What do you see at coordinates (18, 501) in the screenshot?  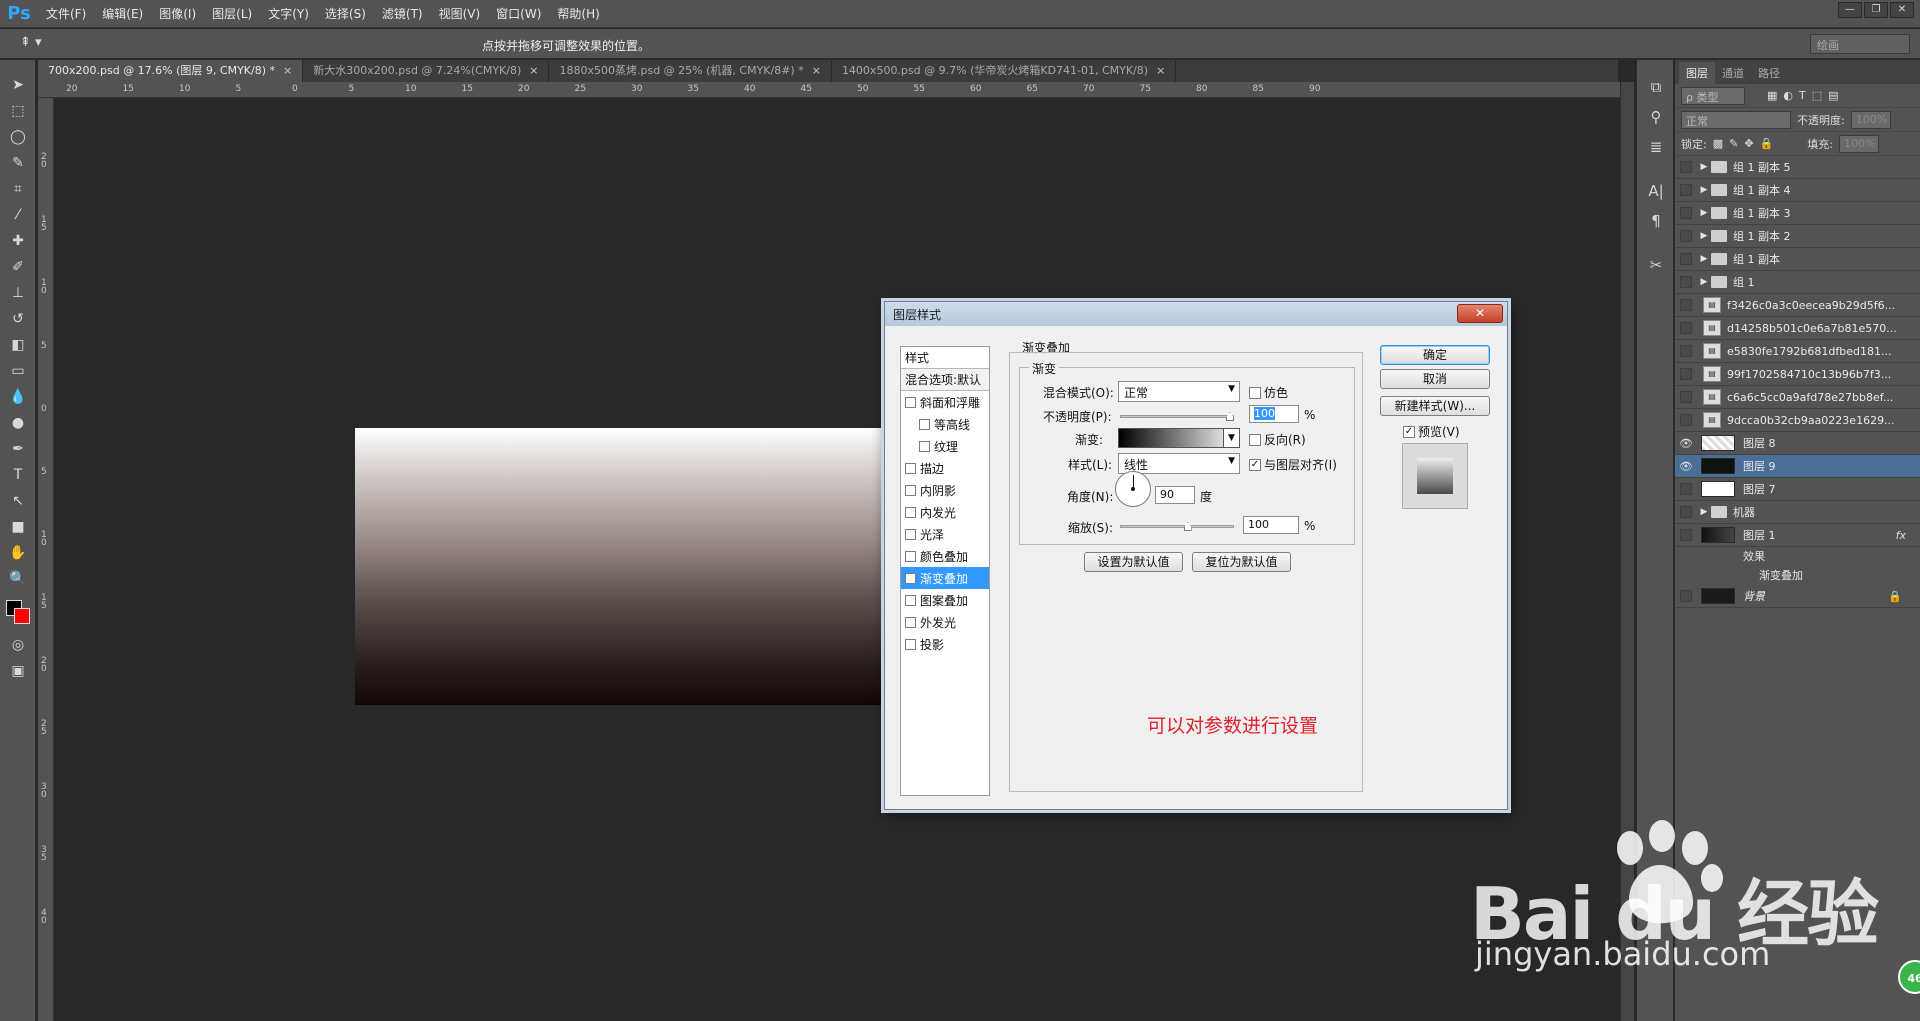 I see `path-select-tool-icon: ↖` at bounding box center [18, 501].